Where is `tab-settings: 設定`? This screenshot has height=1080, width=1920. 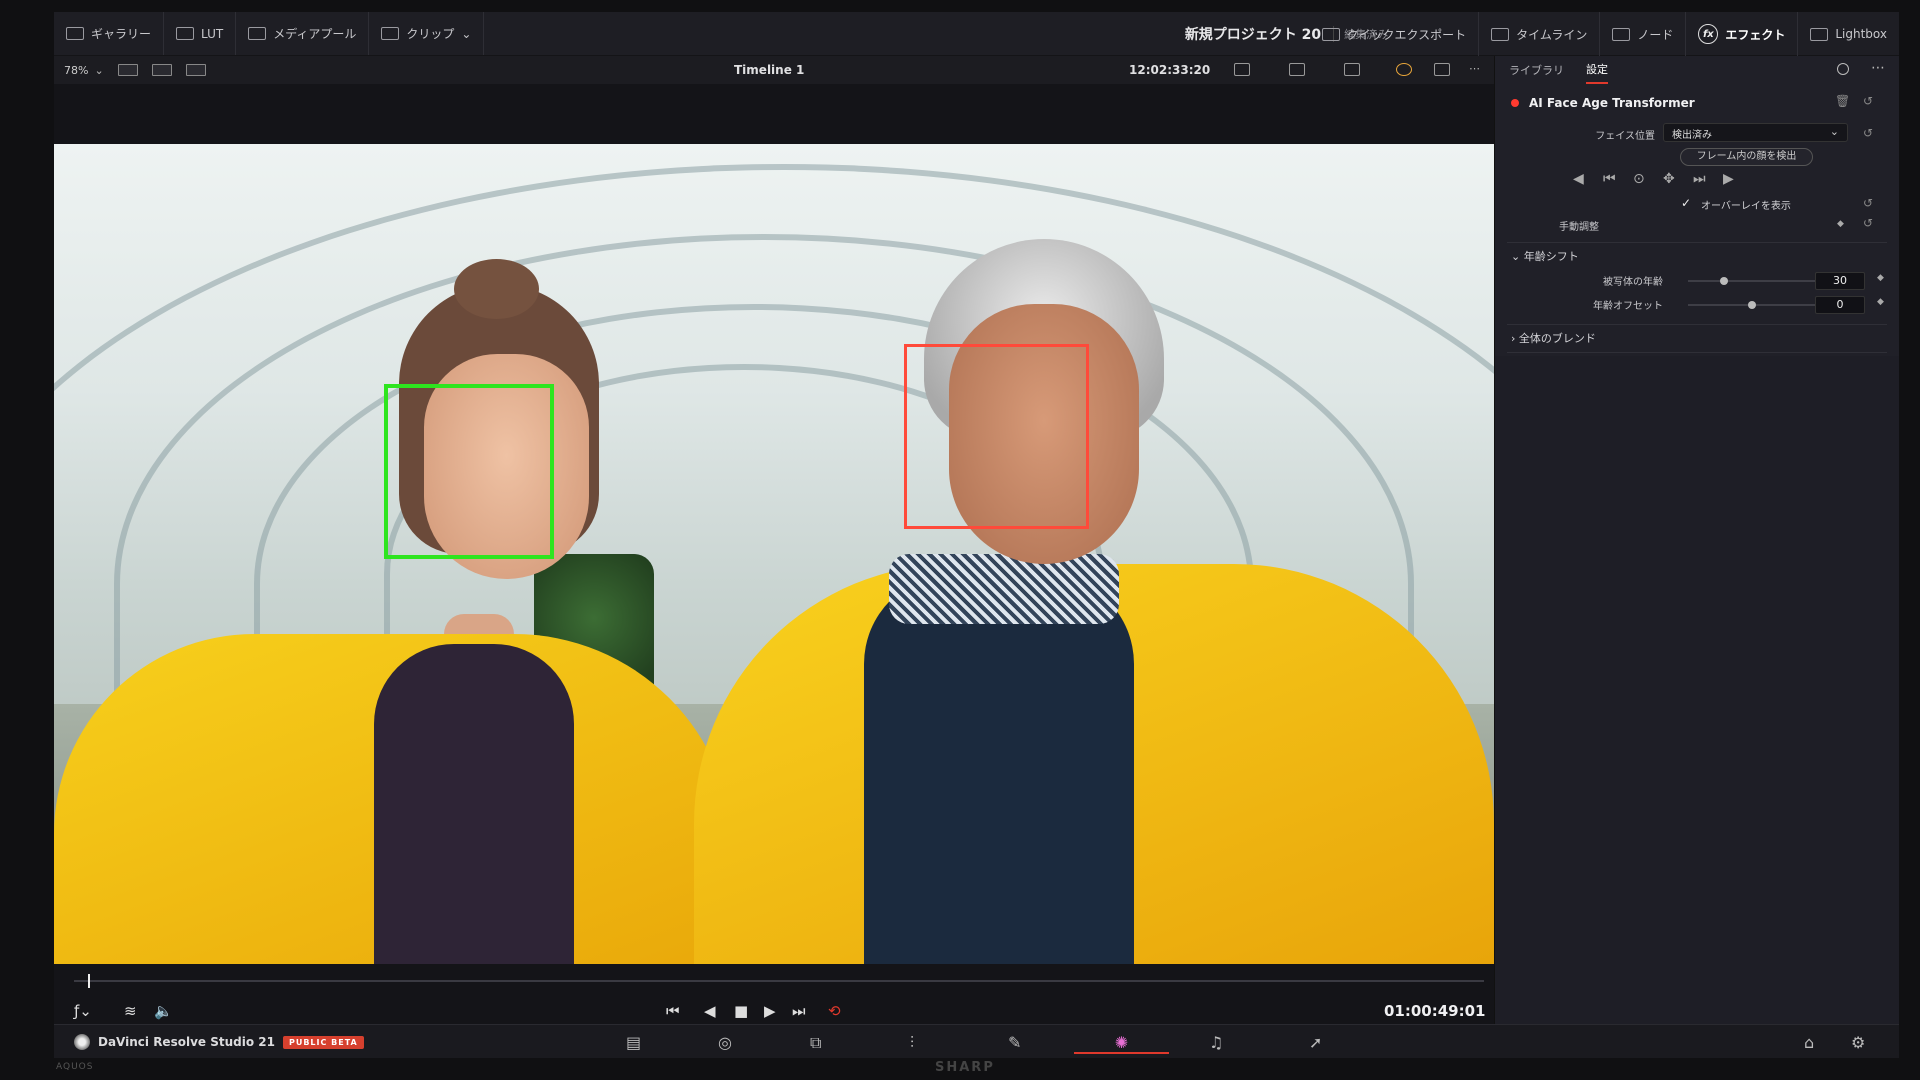
tab-settings: 設定 is located at coordinates (1597, 70).